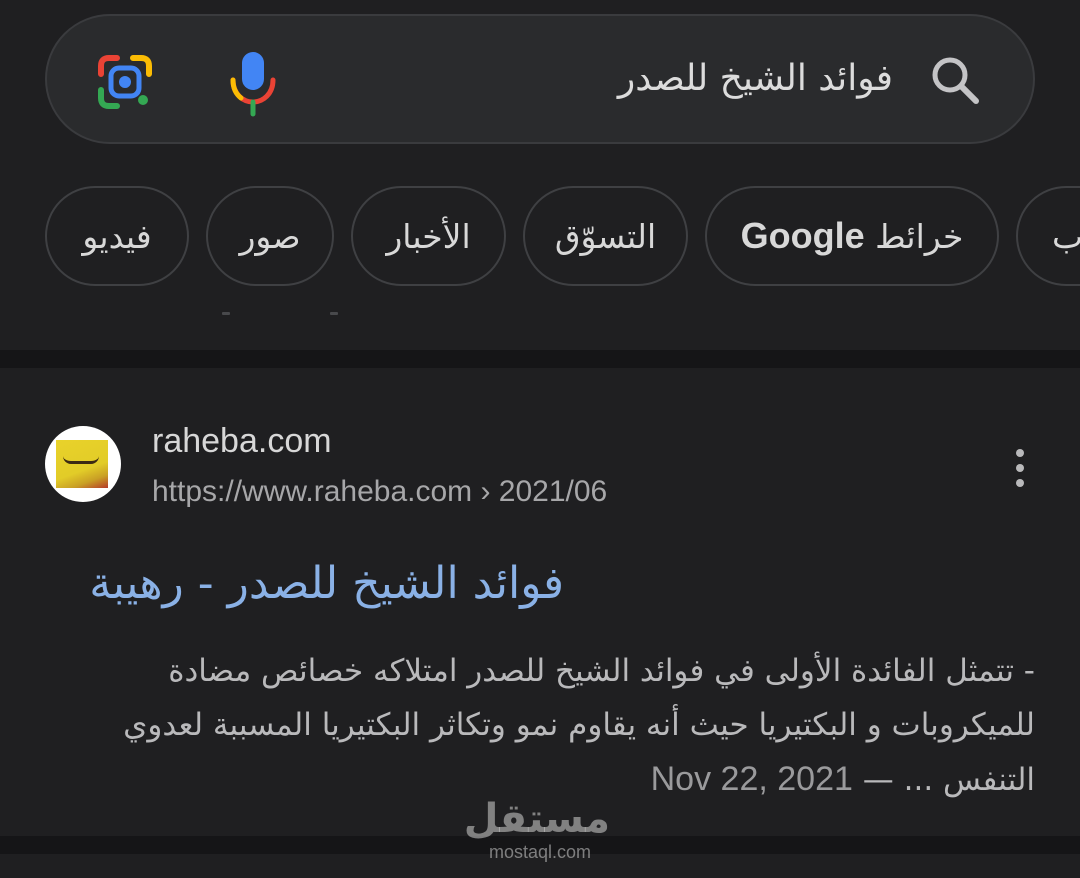 The width and height of the screenshot is (1080, 878). I want to click on search-filter-chips: فيديو صور الأخبار التسوّق خرائط Google ب, so click(540, 236).